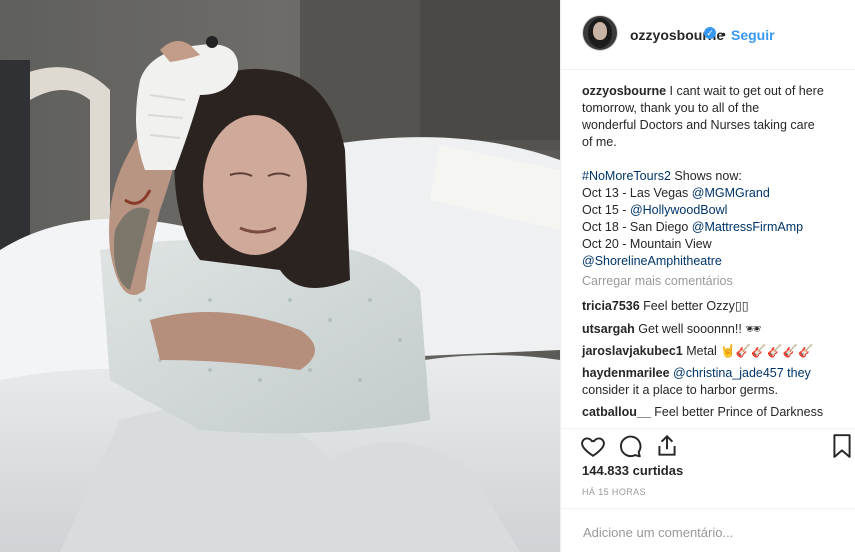  Describe the element at coordinates (708, 176) in the screenshot. I see `shows-label: Shows now:` at that location.